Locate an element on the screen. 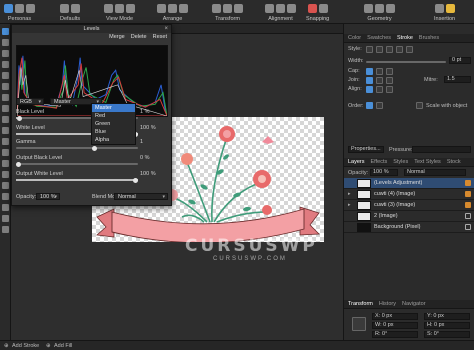 The height and width of the screenshot is (350, 474). delete-button: Delete is located at coordinates (139, 37).